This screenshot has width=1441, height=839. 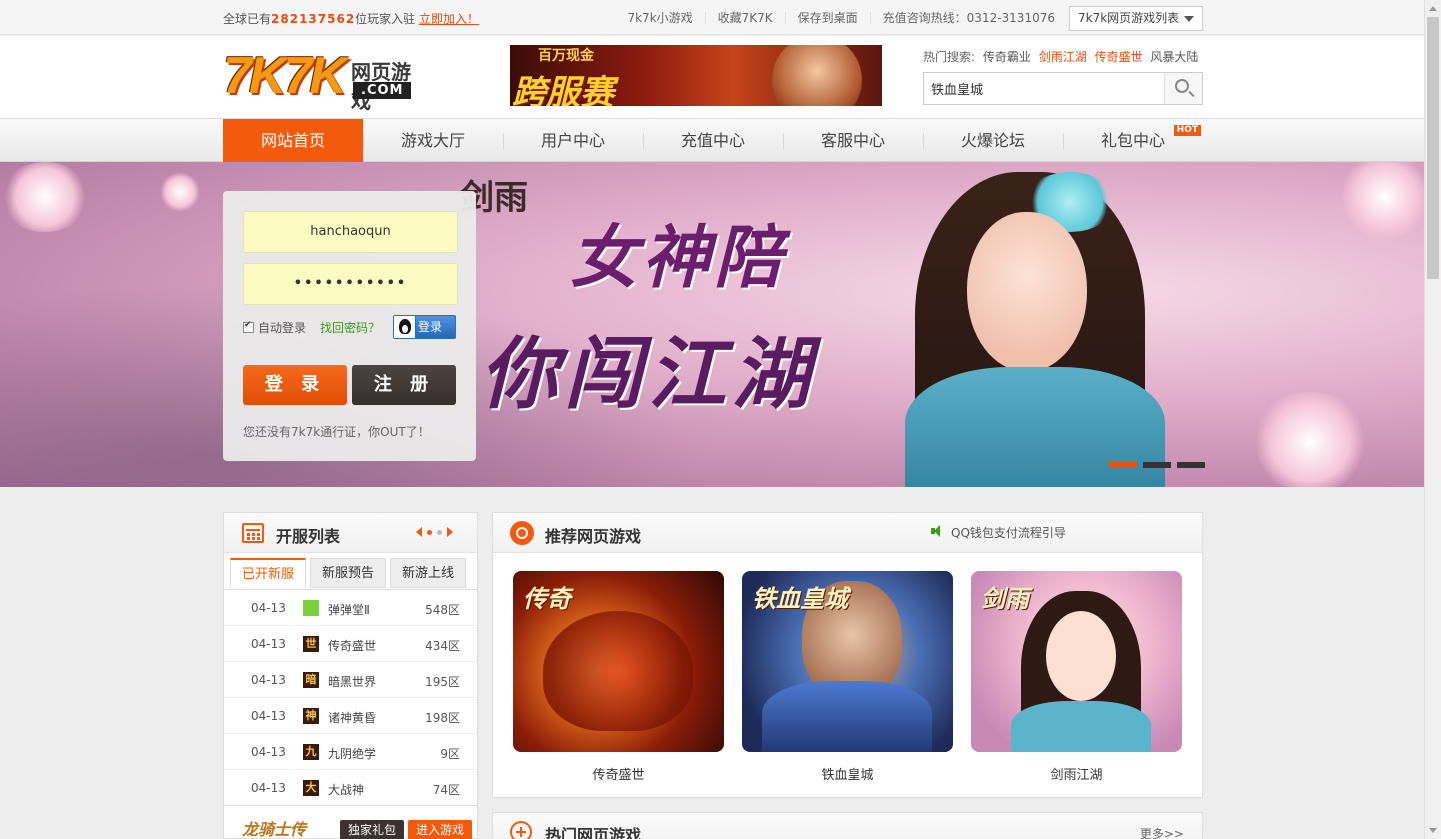 What do you see at coordinates (618, 677) in the screenshot?
I see `recommended-game-card: 传奇 传奇盛世` at bounding box center [618, 677].